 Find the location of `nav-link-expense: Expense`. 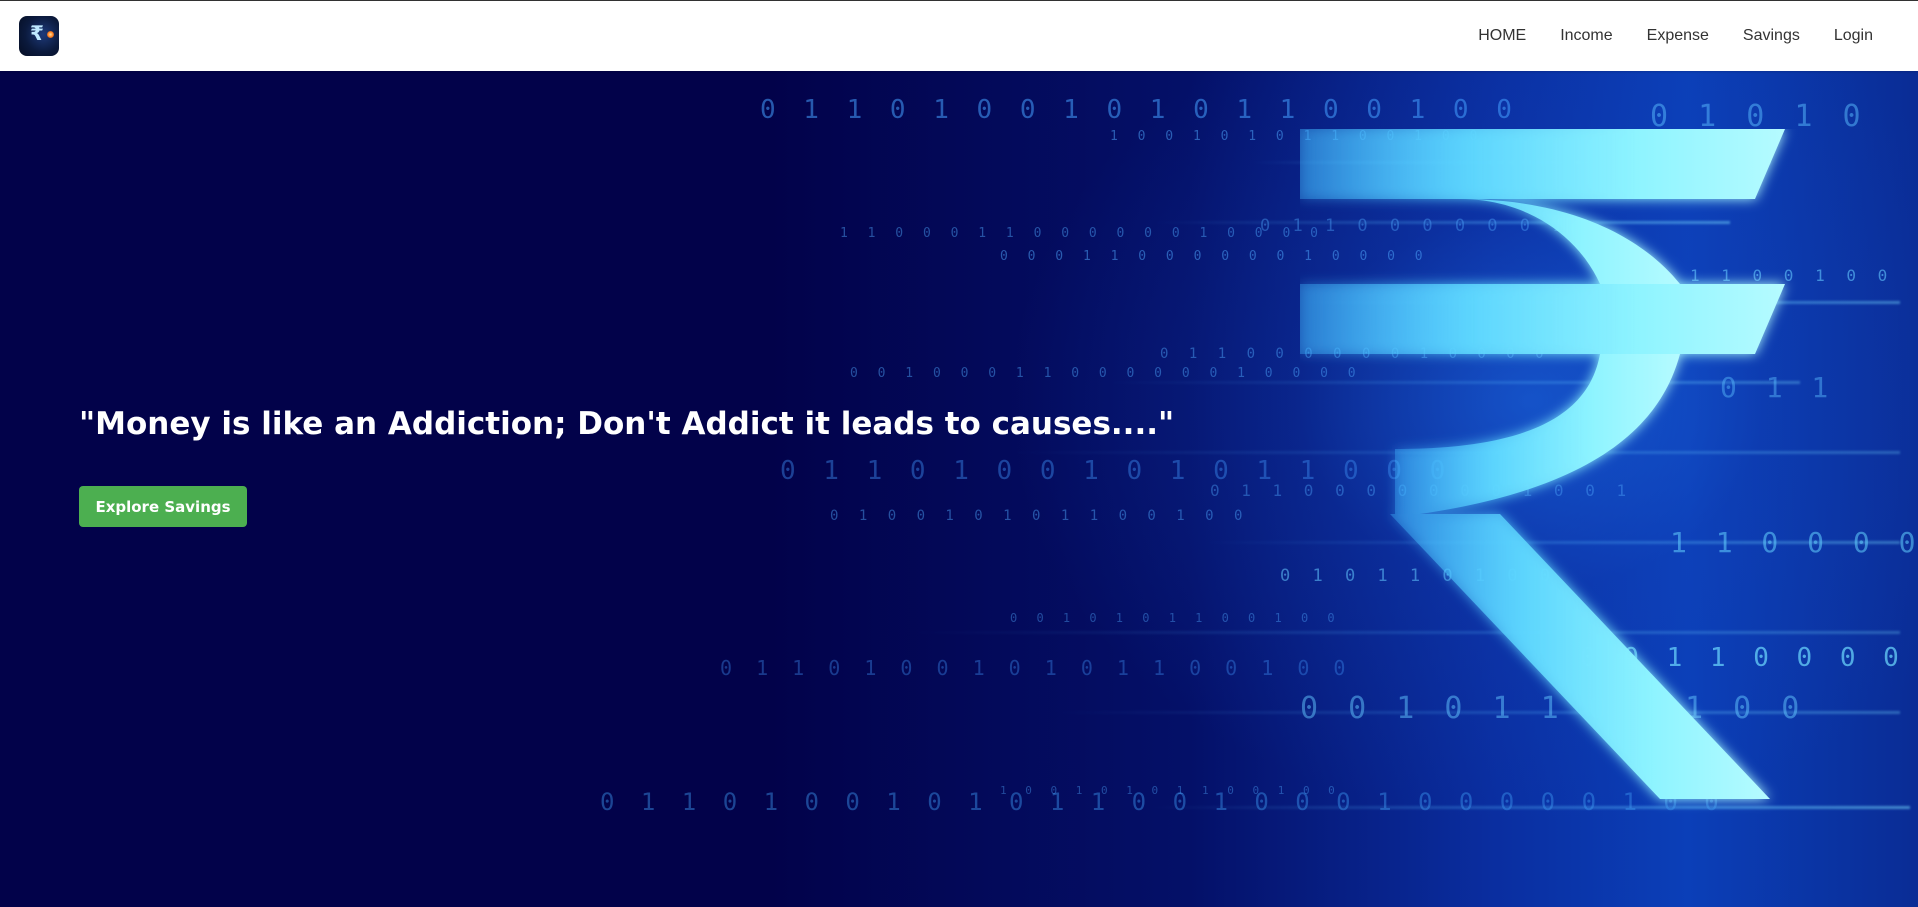

nav-link-expense: Expense is located at coordinates (1678, 36).